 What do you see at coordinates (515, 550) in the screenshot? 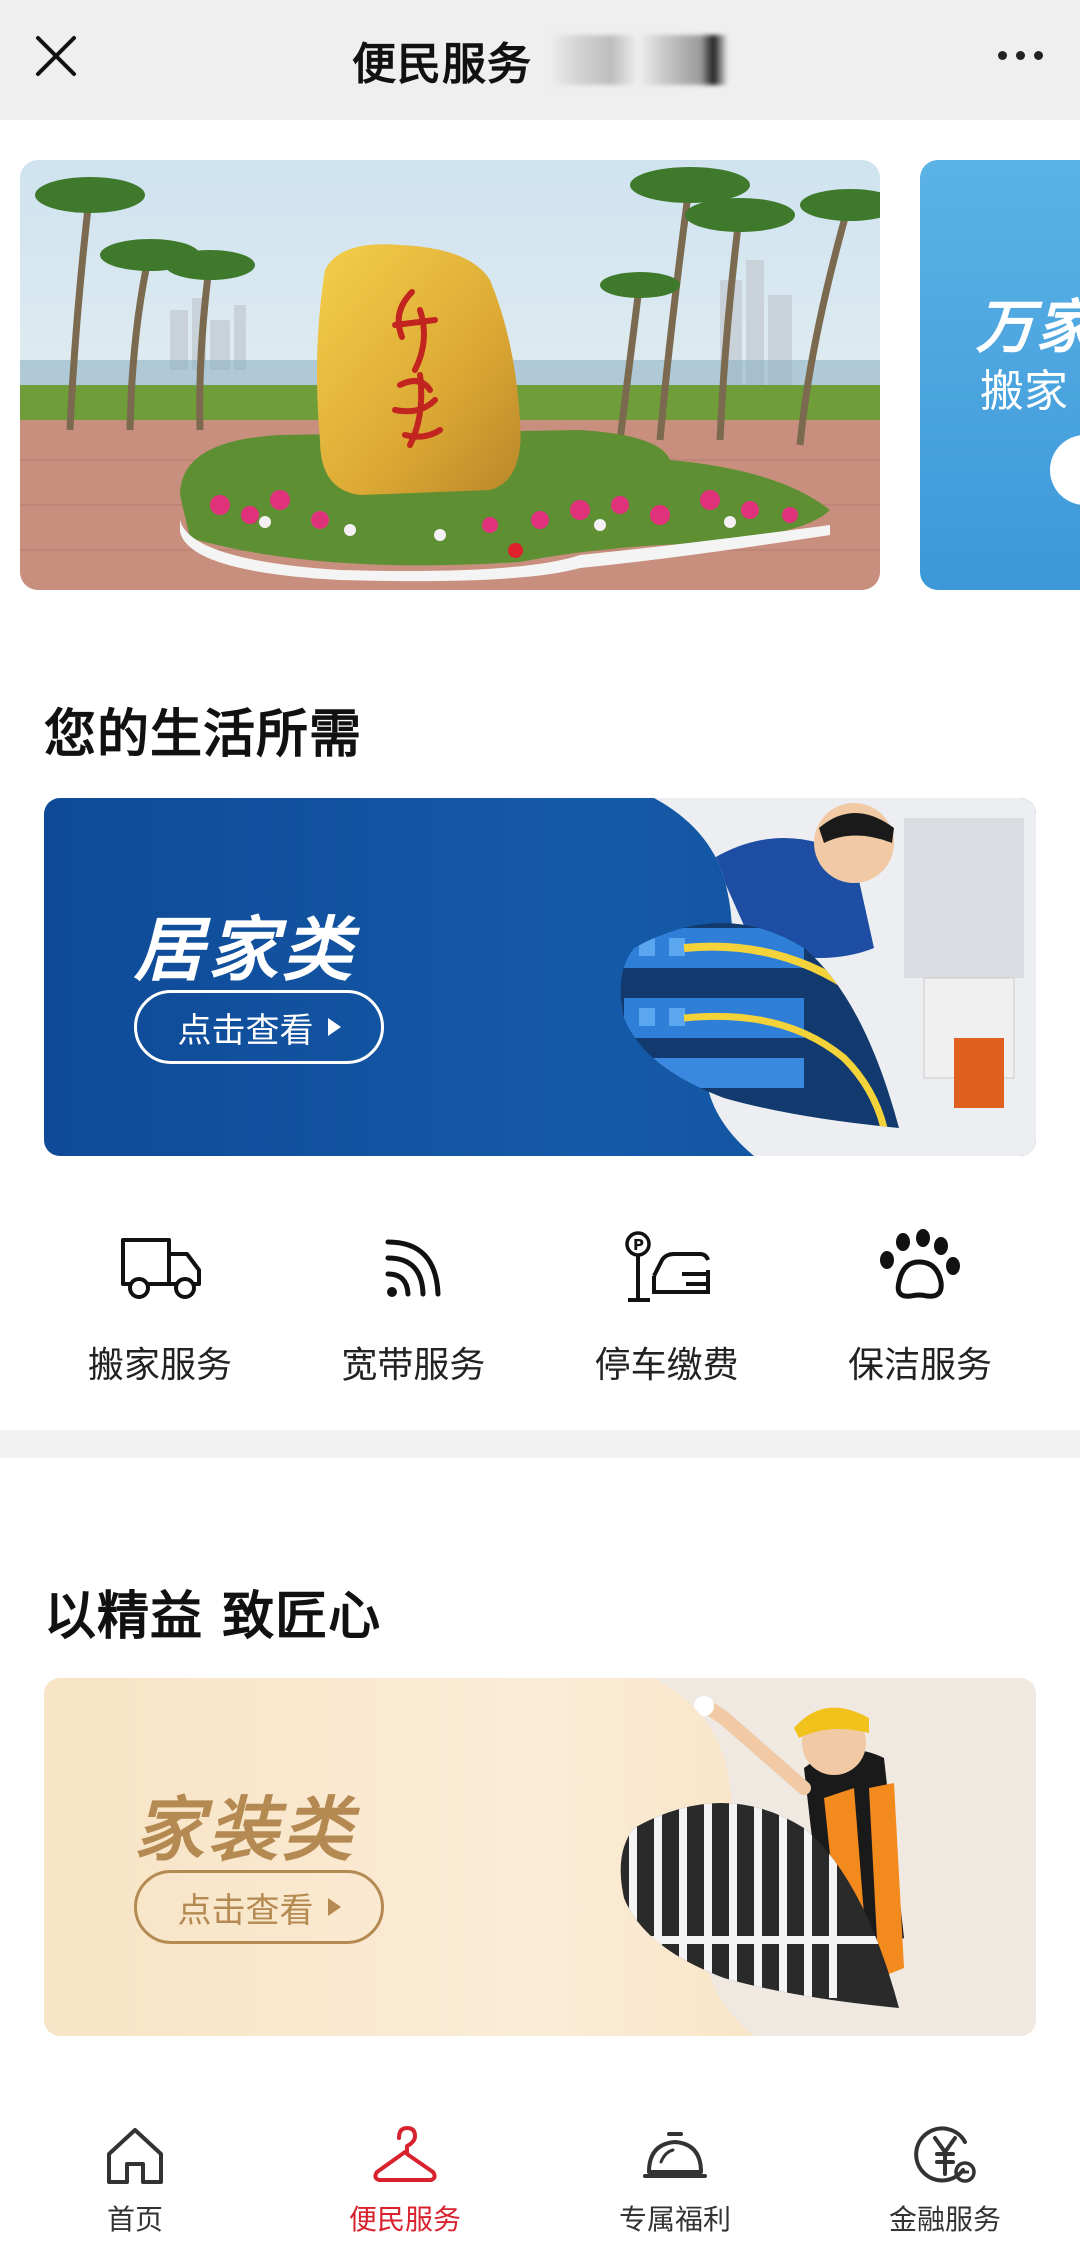
I see `carousel-indicator` at bounding box center [515, 550].